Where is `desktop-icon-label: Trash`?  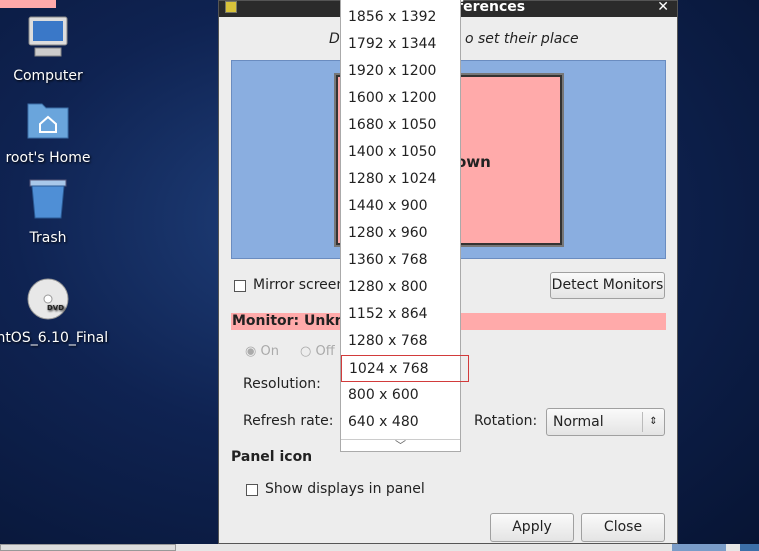 desktop-icon-label: Trash is located at coordinates (48, 238).